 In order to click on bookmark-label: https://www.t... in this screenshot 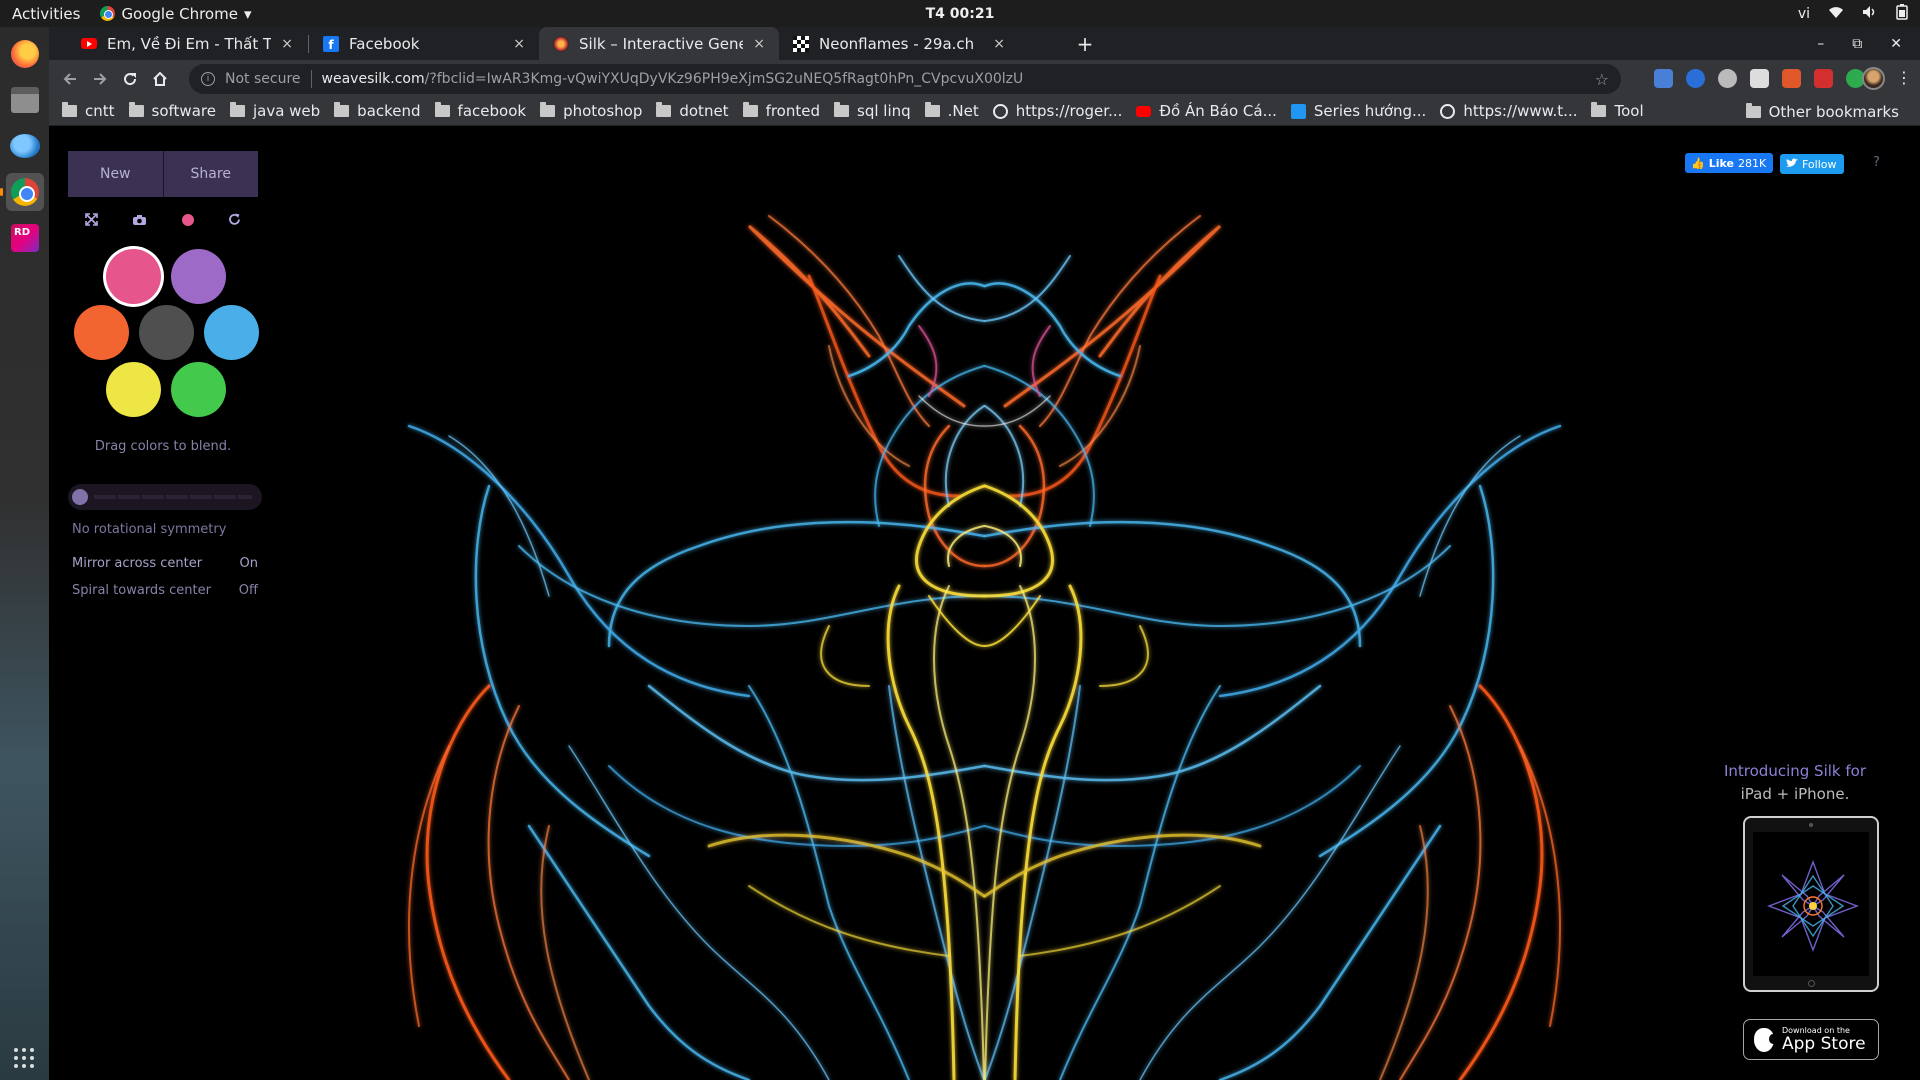, I will do `click(1520, 111)`.